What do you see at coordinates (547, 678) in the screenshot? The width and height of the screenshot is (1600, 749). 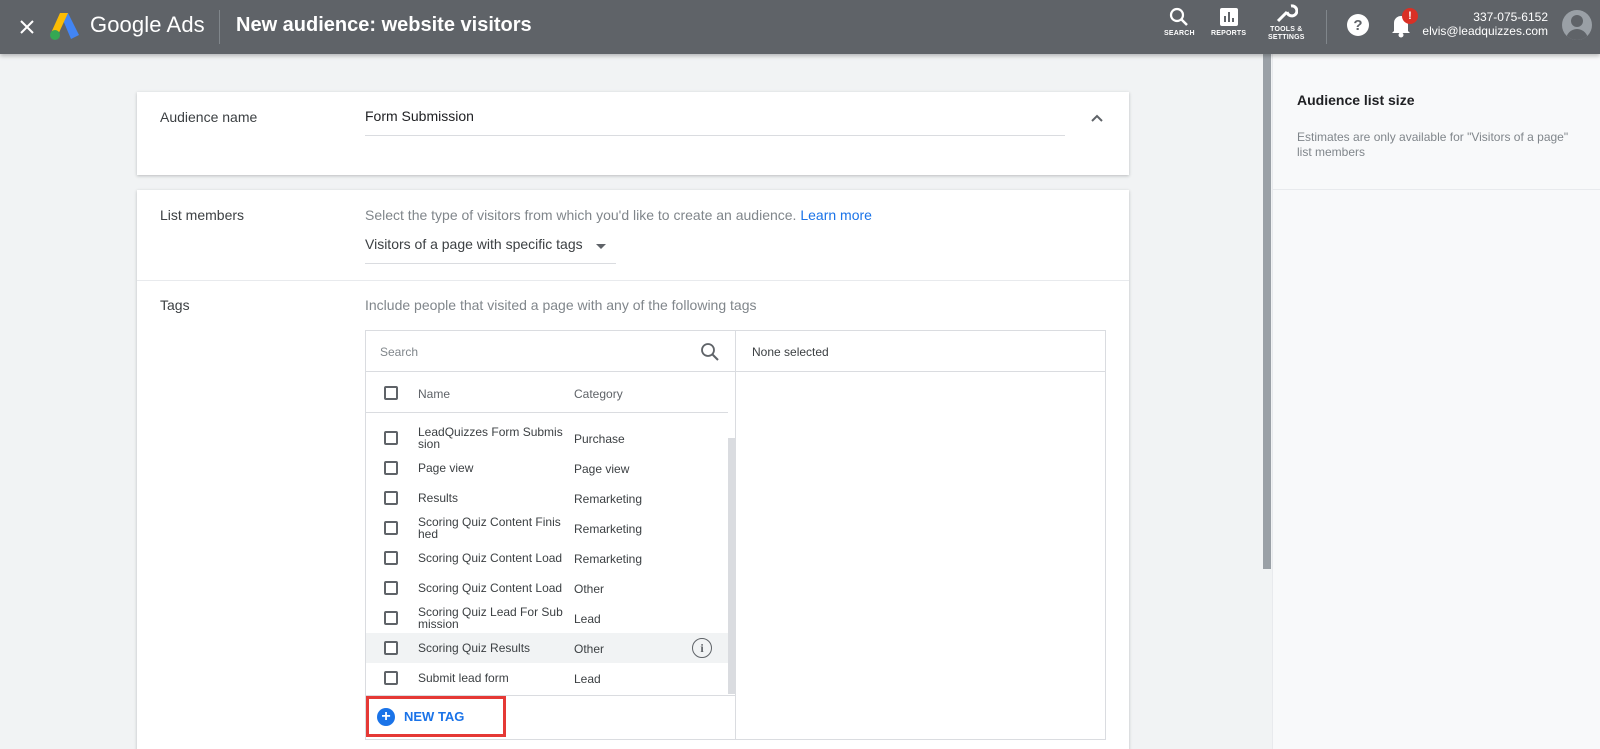 I see `table-row: Submit lead form Lead` at bounding box center [547, 678].